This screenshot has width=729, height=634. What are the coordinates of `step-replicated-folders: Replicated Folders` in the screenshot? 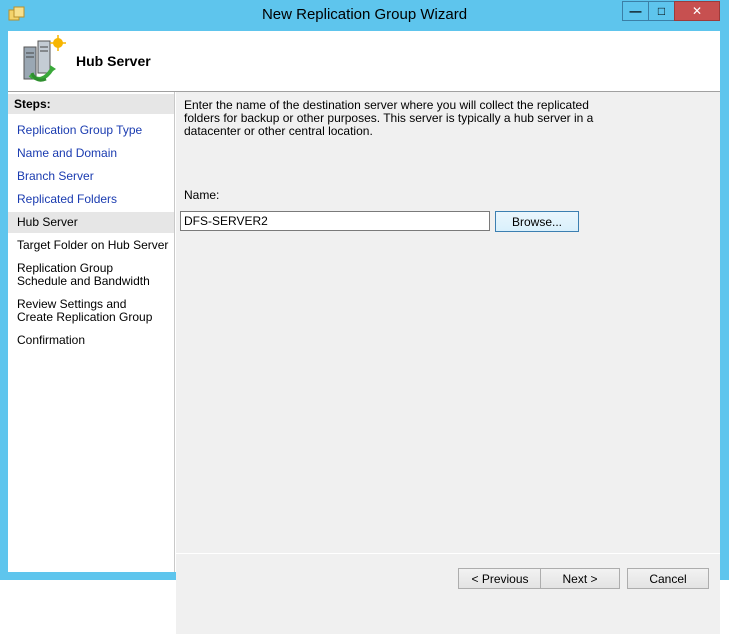 It's located at (91, 199).